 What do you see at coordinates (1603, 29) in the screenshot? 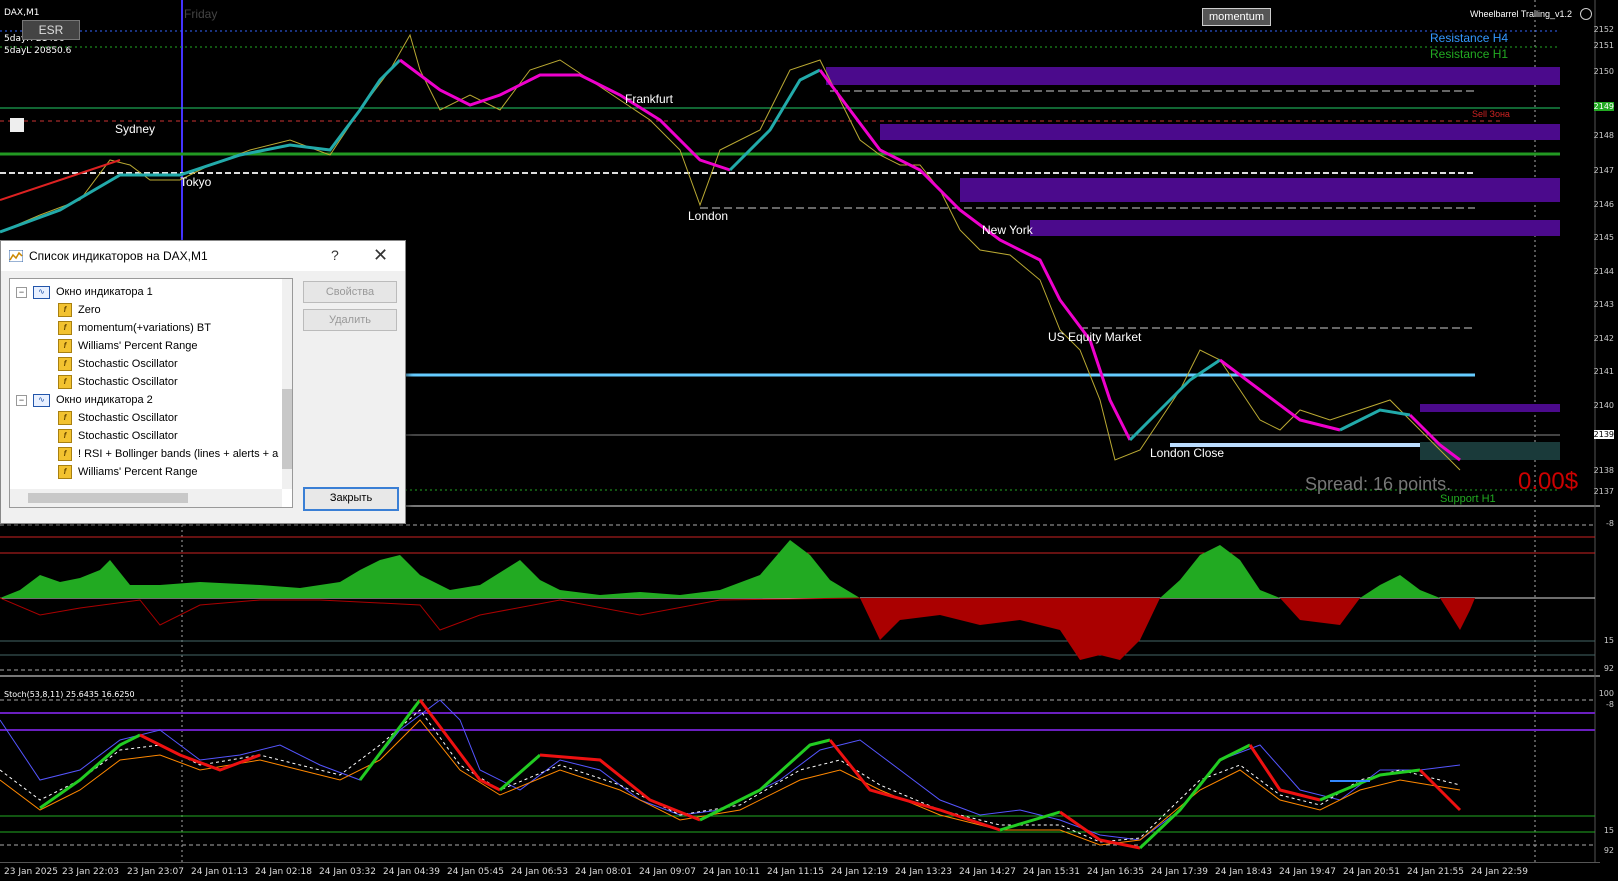
I see `price-tick: 2152` at bounding box center [1603, 29].